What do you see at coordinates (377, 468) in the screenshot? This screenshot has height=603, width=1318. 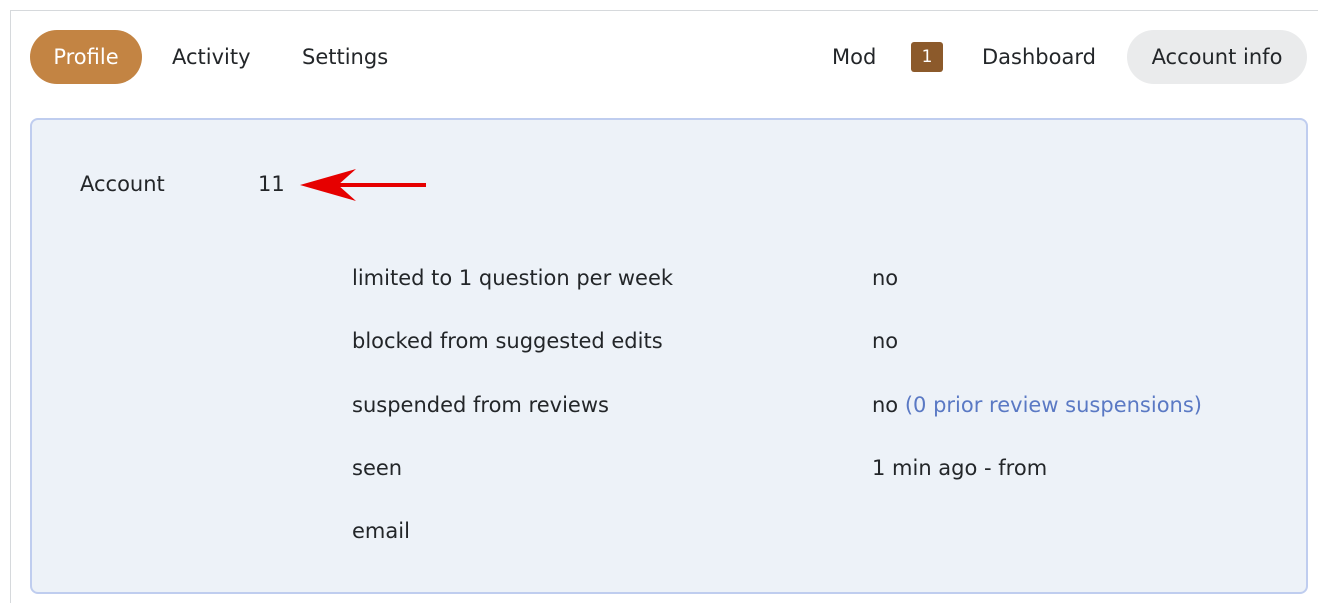 I see `row-label-seen: seen` at bounding box center [377, 468].